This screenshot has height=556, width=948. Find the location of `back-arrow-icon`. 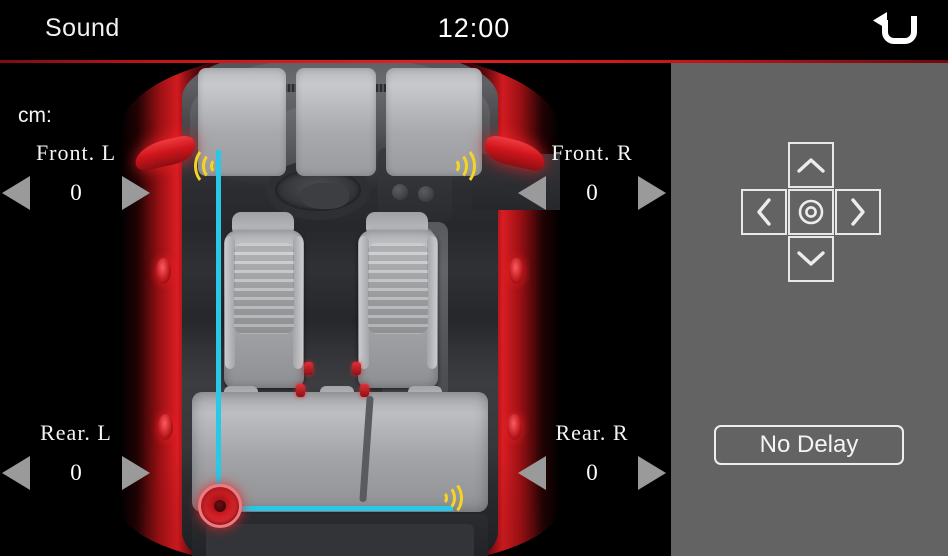

back-arrow-icon is located at coordinates (895, 28).